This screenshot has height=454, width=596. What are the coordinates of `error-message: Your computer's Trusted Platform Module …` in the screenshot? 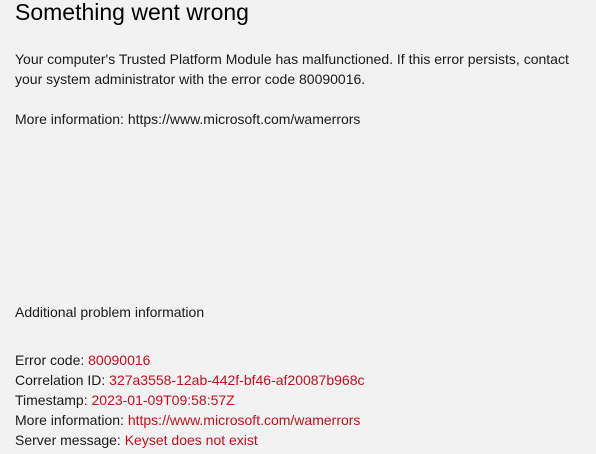 It's located at (292, 69).